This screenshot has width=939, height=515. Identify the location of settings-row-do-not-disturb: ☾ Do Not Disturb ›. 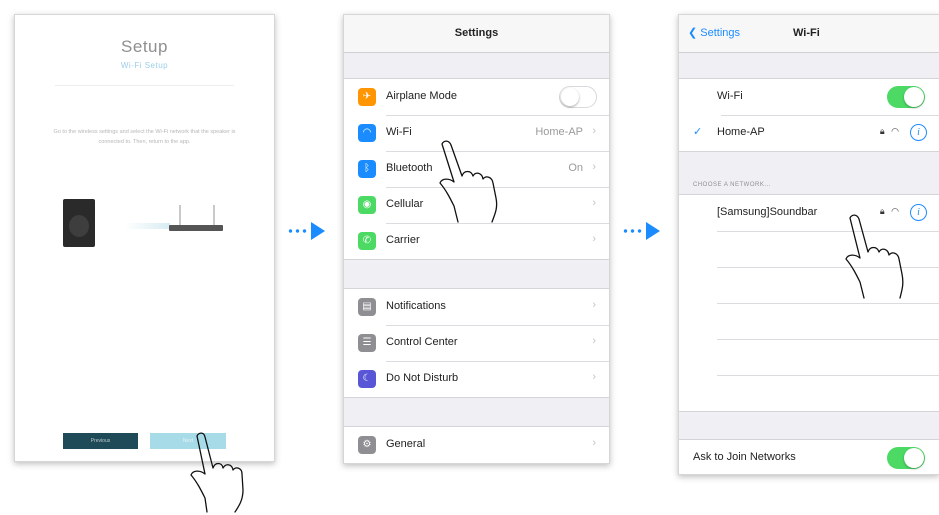
(476, 379).